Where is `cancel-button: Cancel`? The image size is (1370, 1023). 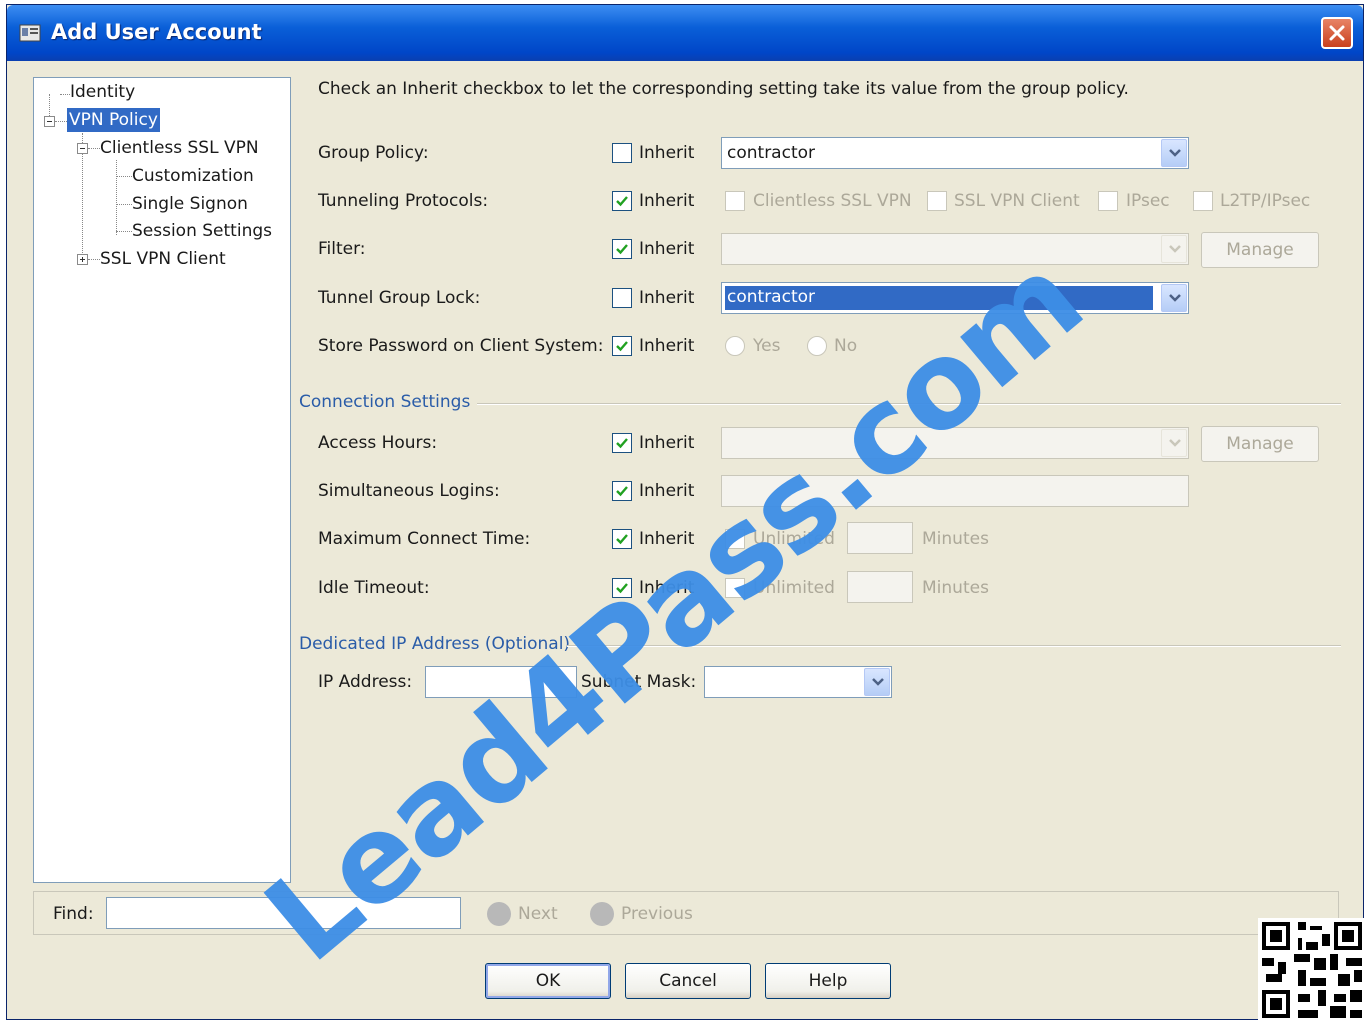 cancel-button: Cancel is located at coordinates (688, 981).